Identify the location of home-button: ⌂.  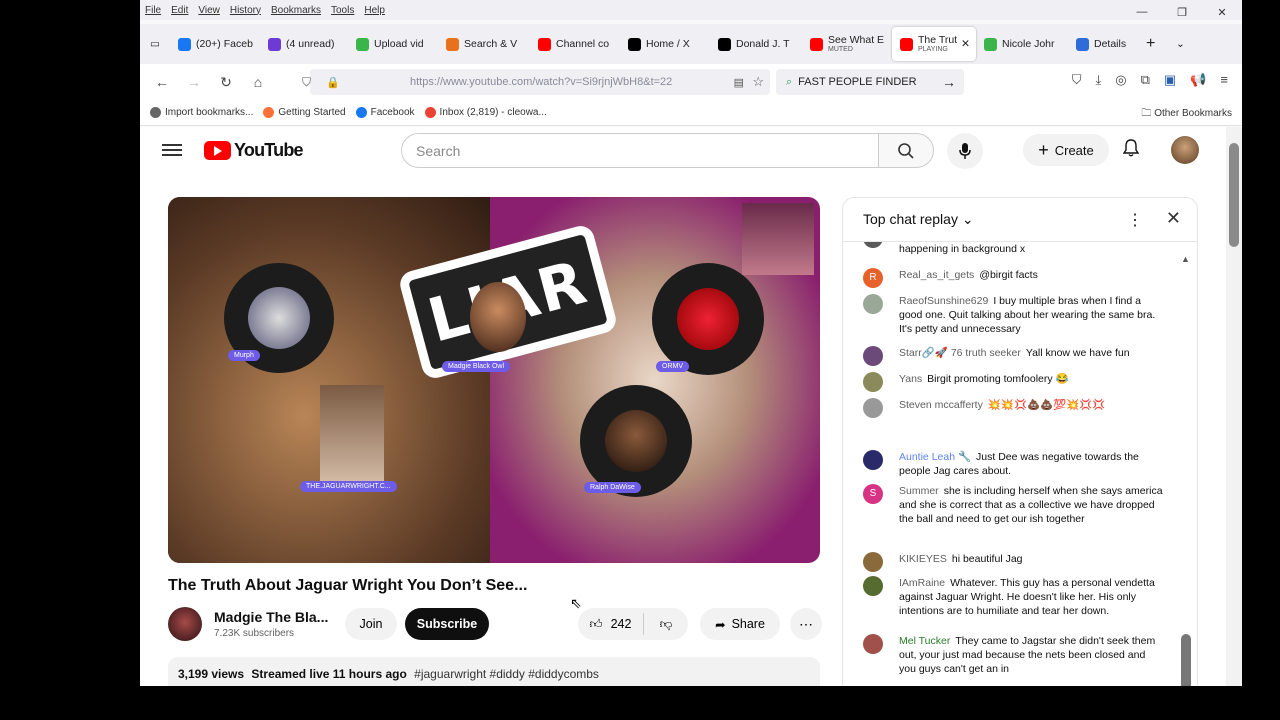
(258, 82).